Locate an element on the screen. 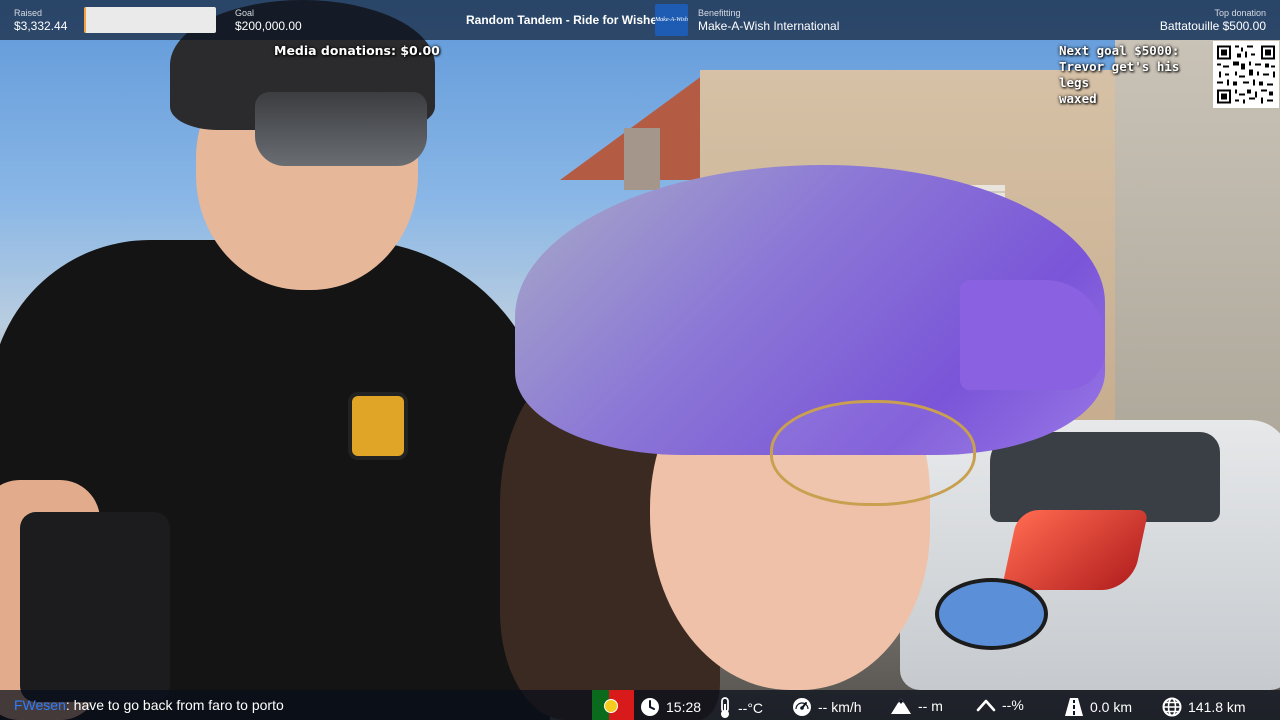  top-donation-value: Battatouille $500.00 is located at coordinates (1212, 26).